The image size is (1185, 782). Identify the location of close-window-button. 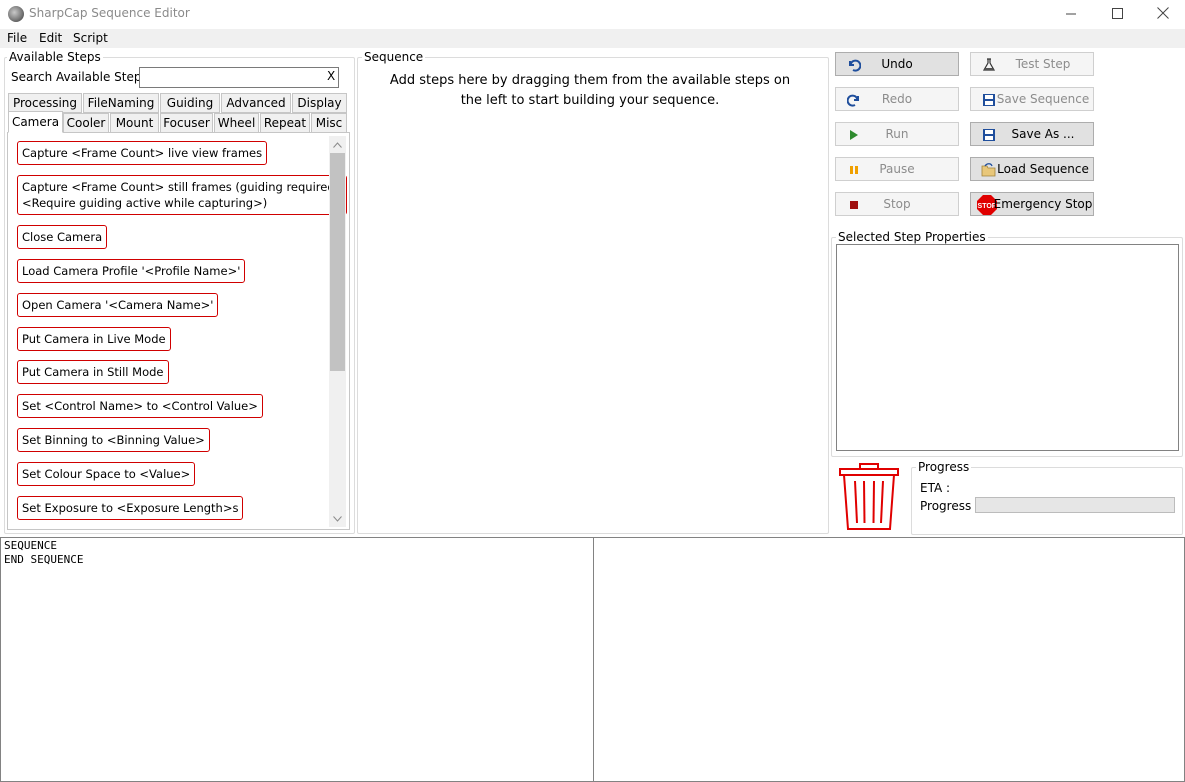
(1162, 14).